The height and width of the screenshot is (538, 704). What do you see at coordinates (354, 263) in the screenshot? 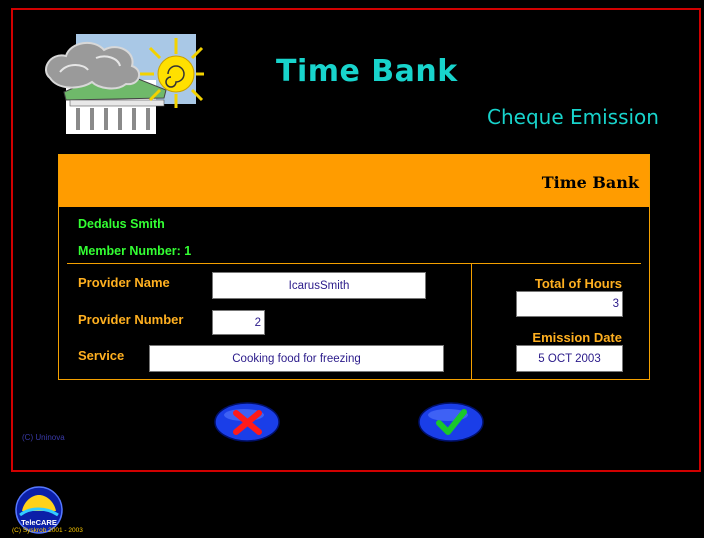
I see `divider-horizontal` at bounding box center [354, 263].